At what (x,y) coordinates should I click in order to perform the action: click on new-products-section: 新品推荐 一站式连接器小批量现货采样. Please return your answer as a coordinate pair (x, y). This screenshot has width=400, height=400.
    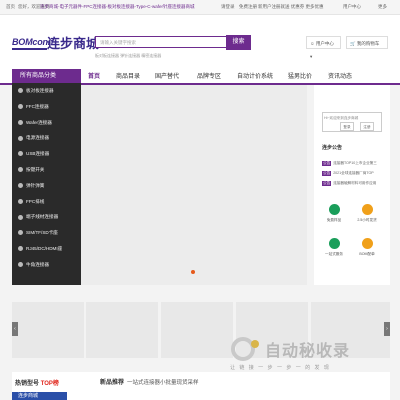
    Looking at the image, I should click on (235, 386).